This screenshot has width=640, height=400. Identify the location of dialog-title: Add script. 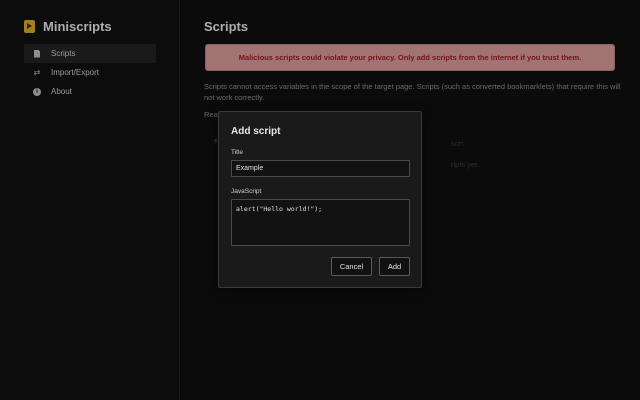
(256, 131).